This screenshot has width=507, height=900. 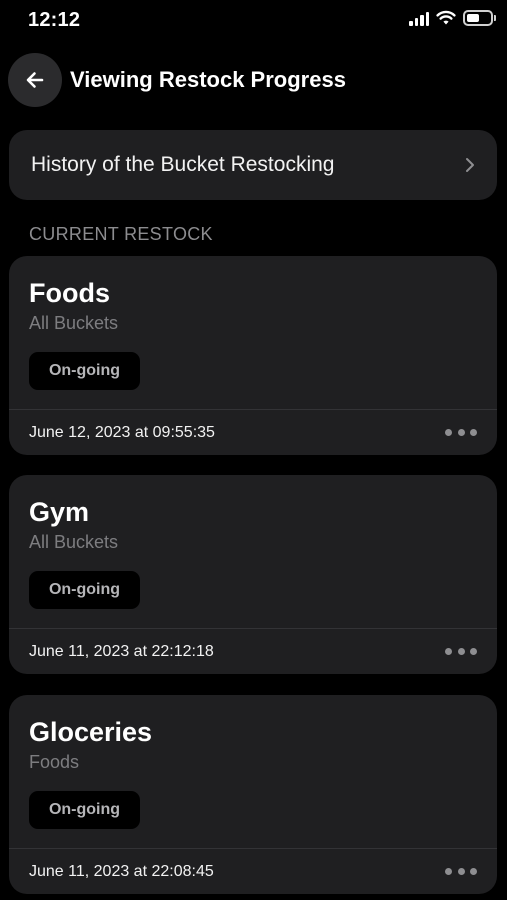 I want to click on status-icons, so click(x=452, y=18).